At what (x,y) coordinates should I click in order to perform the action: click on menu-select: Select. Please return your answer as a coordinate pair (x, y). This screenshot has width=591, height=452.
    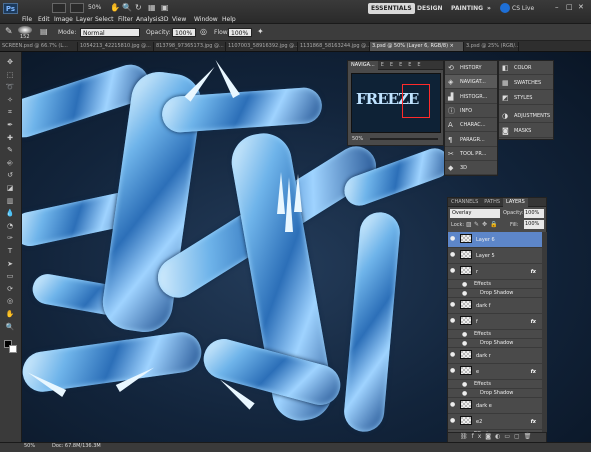
    Looking at the image, I should click on (104, 19).